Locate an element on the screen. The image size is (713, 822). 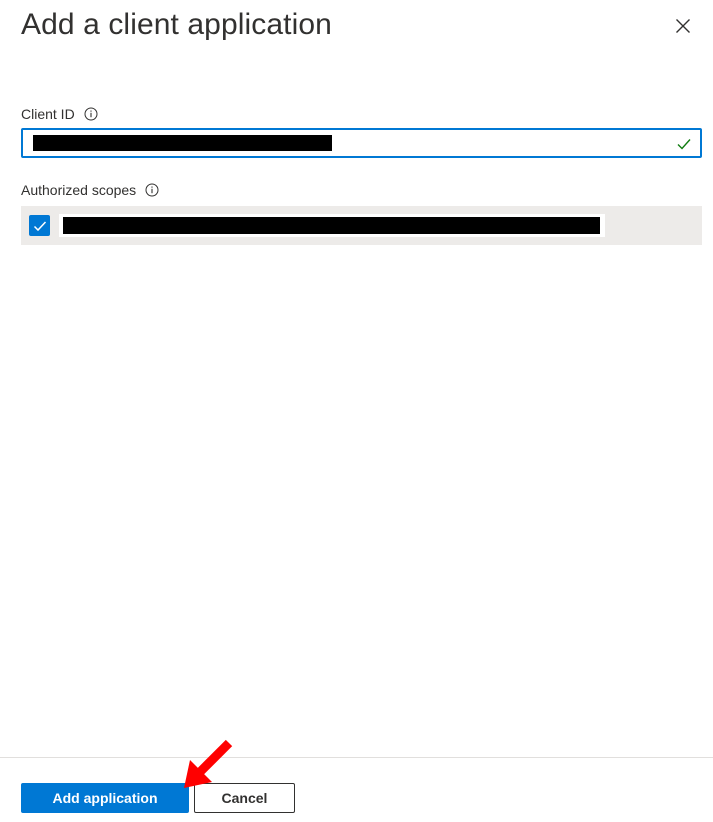
client-id-label-group: Client ID is located at coordinates (59, 114).